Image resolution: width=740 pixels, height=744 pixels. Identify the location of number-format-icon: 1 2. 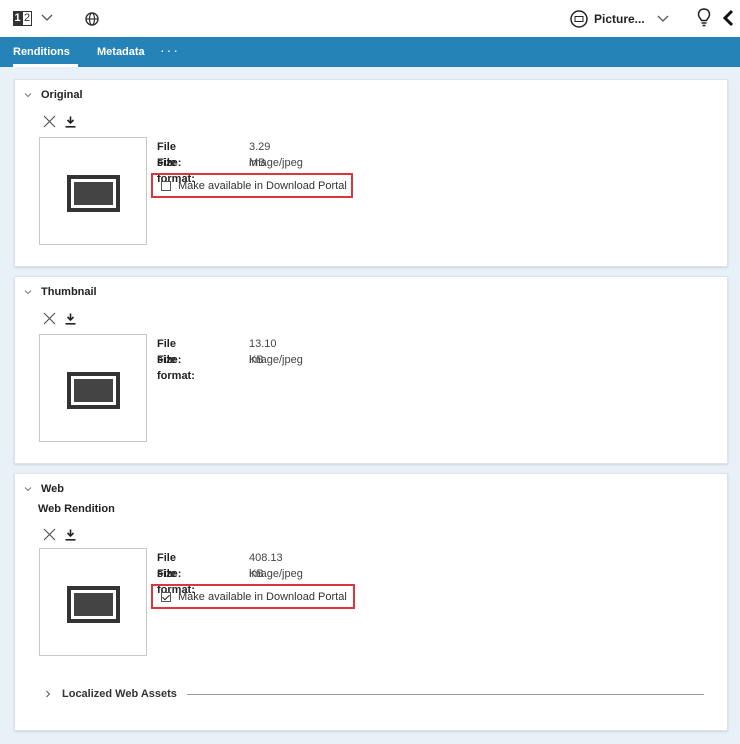
(22, 18).